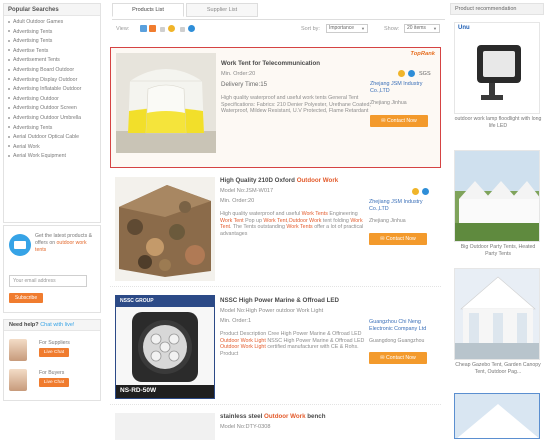 The image size is (550, 440). Describe the element at coordinates (52, 71) in the screenshot. I see `popular-search-item: Advertising Board Outdoor` at that location.